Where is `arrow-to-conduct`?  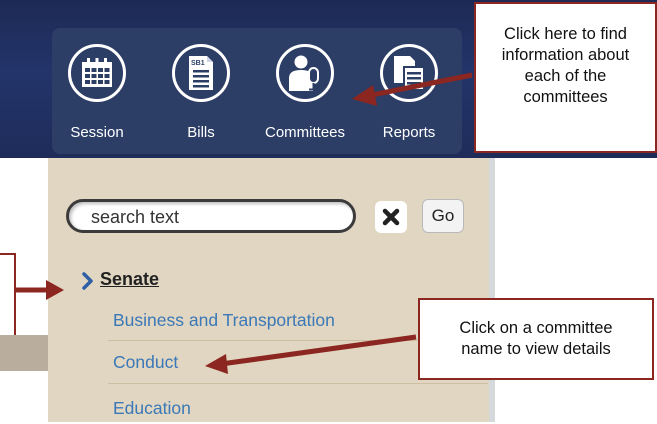
arrow-to-conduct is located at coordinates (311, 354).